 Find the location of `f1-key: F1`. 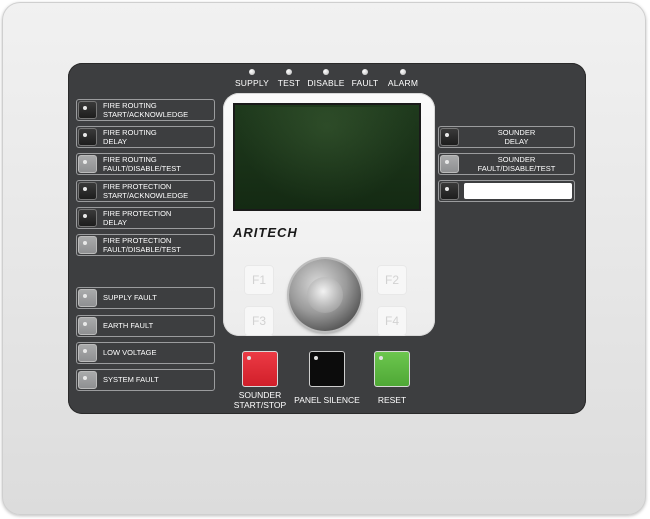

f1-key: F1 is located at coordinates (259, 280).